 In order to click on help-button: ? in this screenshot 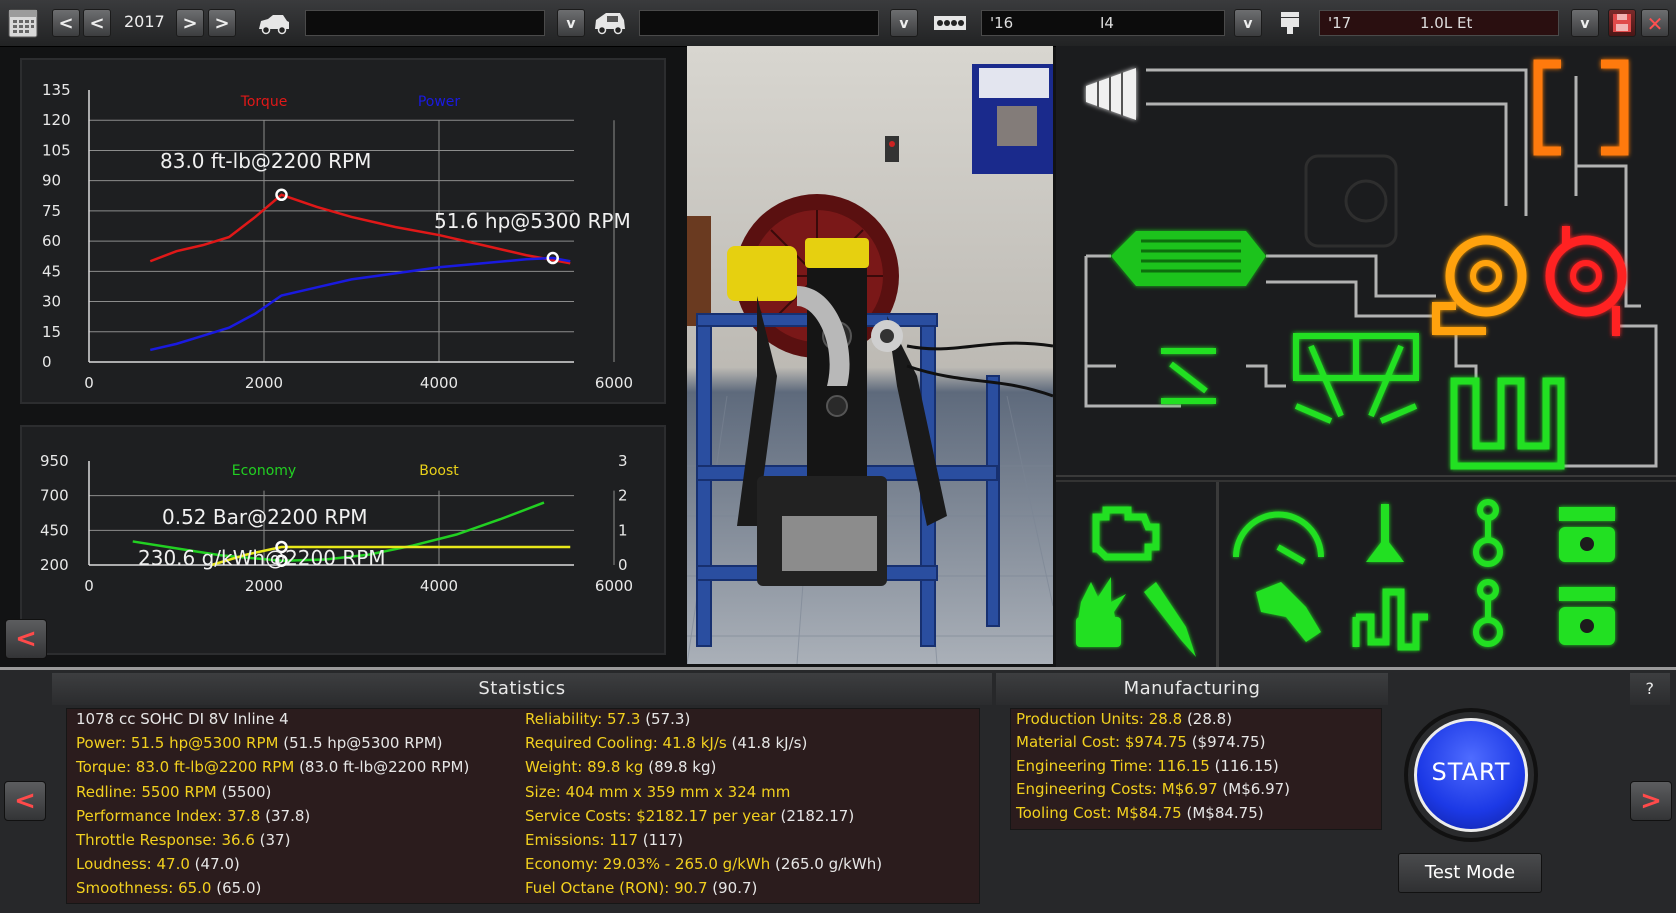, I will do `click(1650, 689)`.